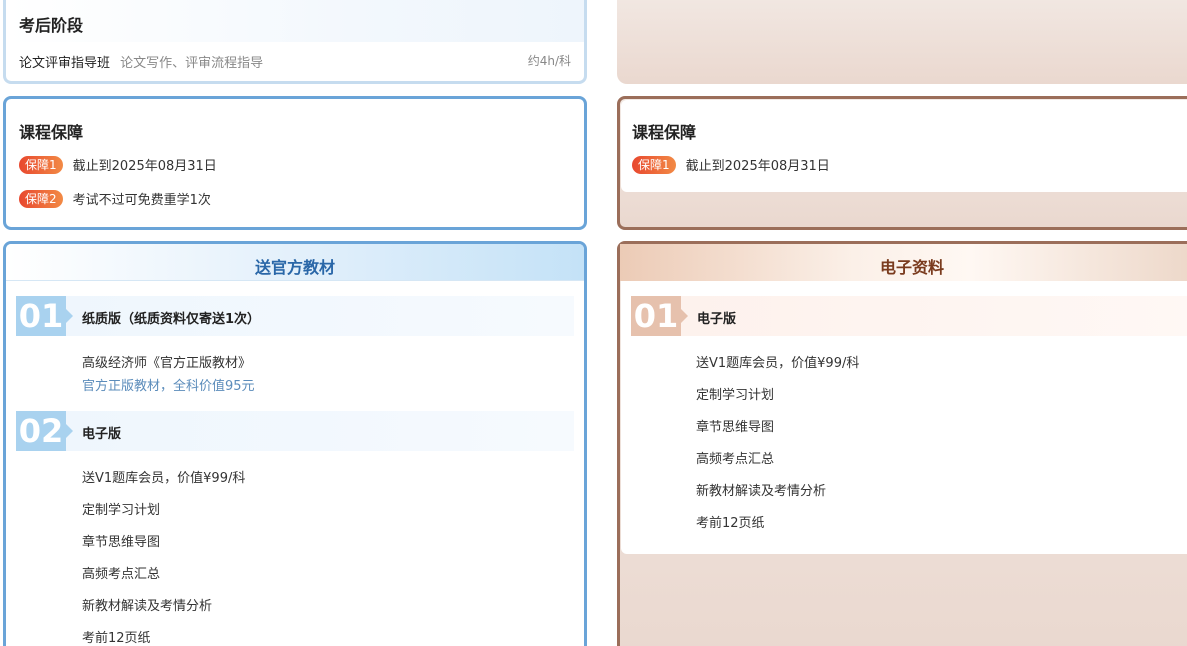  What do you see at coordinates (294, 267) in the screenshot?
I see `textbook-header-title: 送官方教材` at bounding box center [294, 267].